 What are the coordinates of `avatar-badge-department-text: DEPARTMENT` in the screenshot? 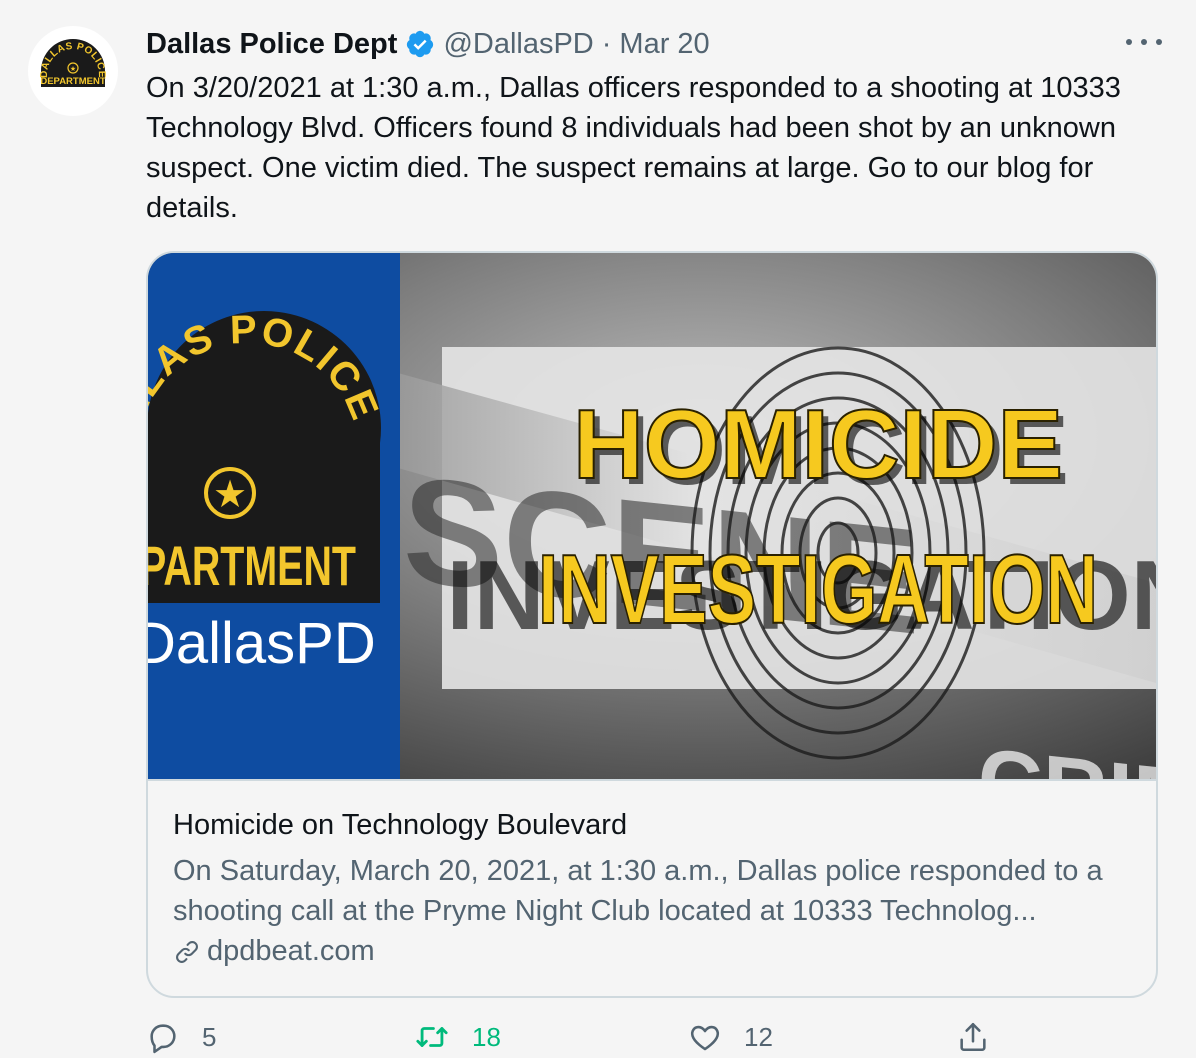 It's located at (72, 81).